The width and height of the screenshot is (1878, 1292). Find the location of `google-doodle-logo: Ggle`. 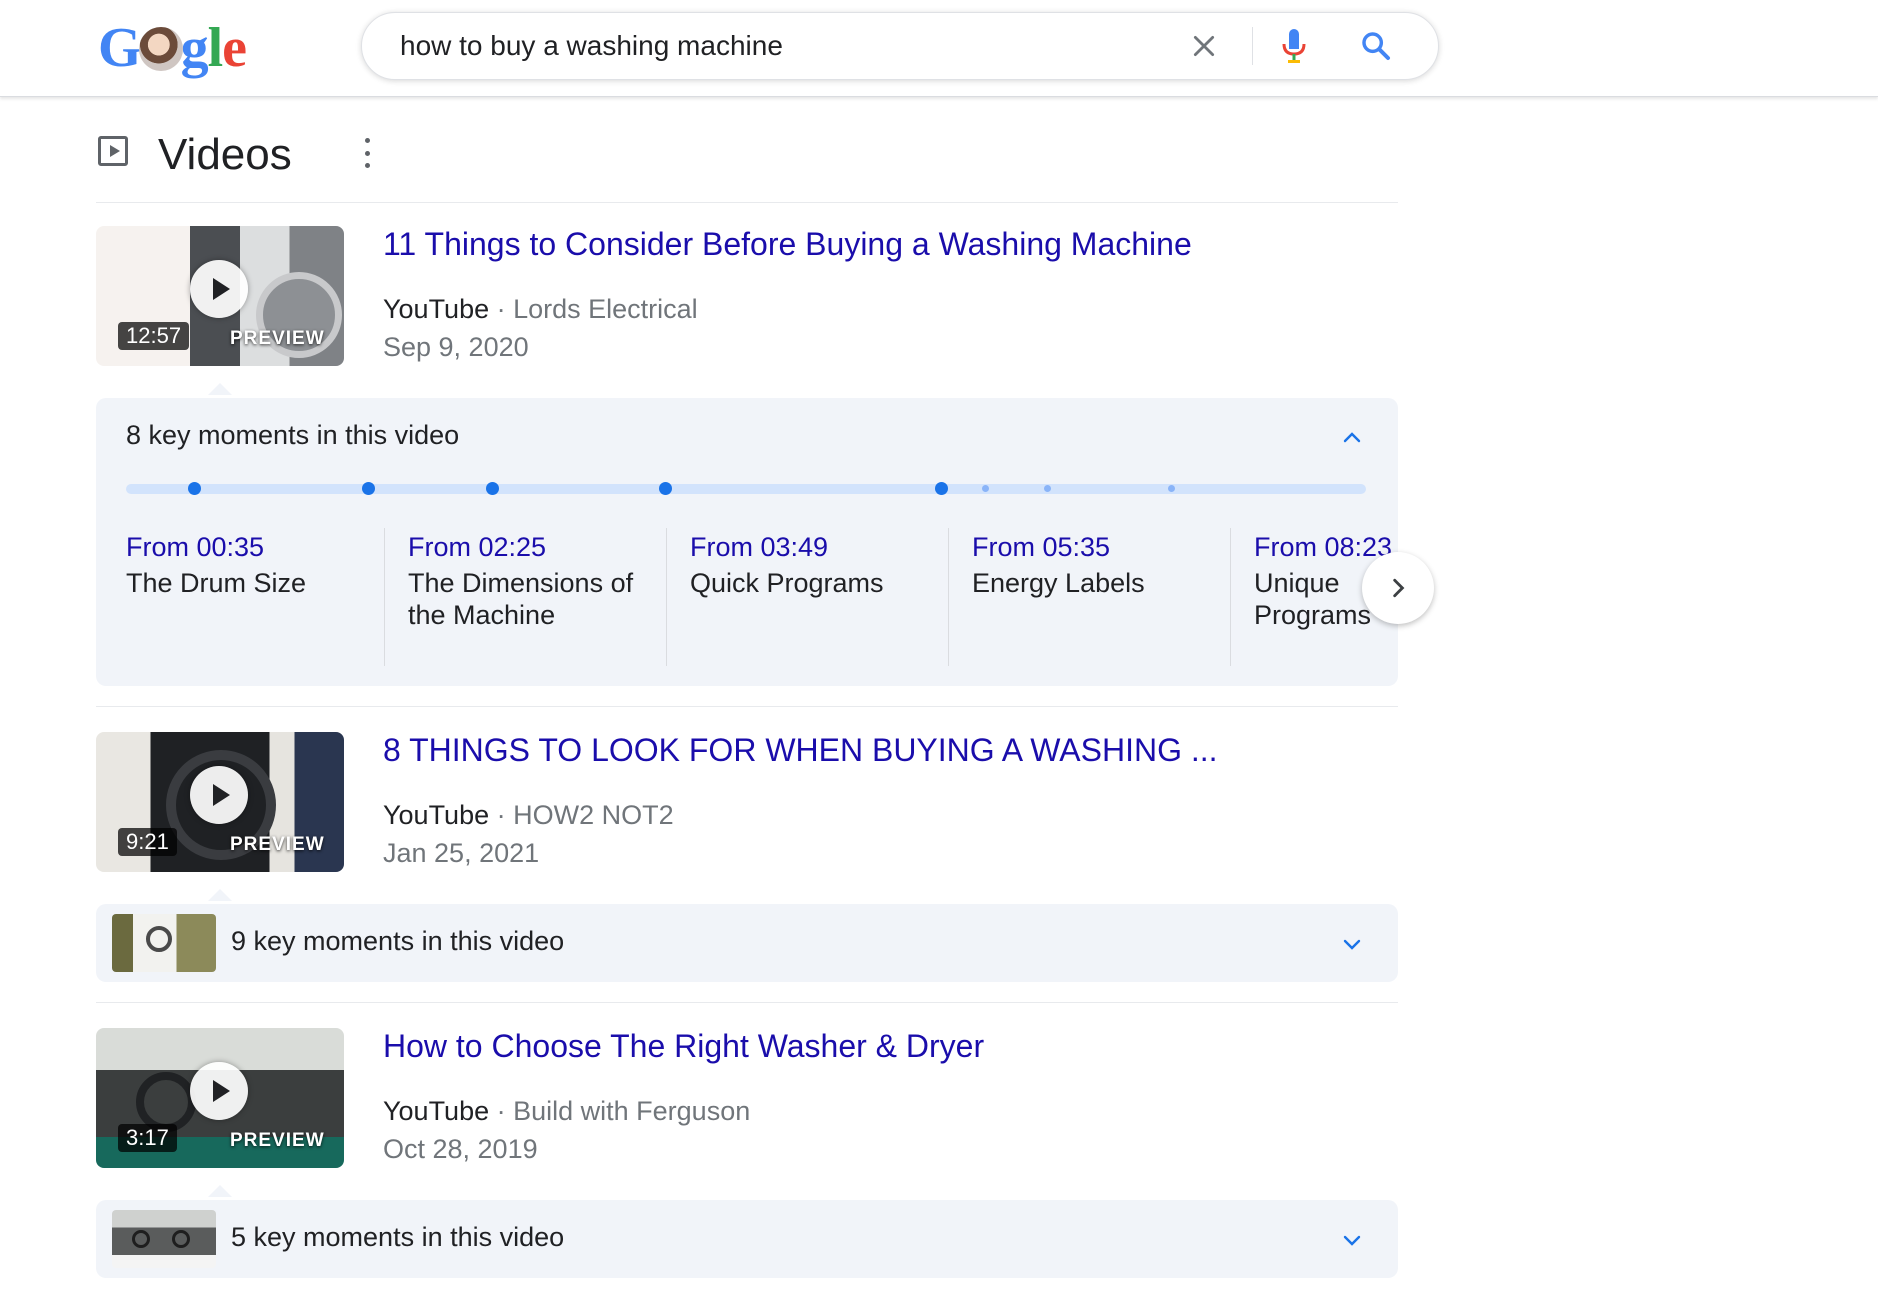

google-doodle-logo: Ggle is located at coordinates (172, 48).